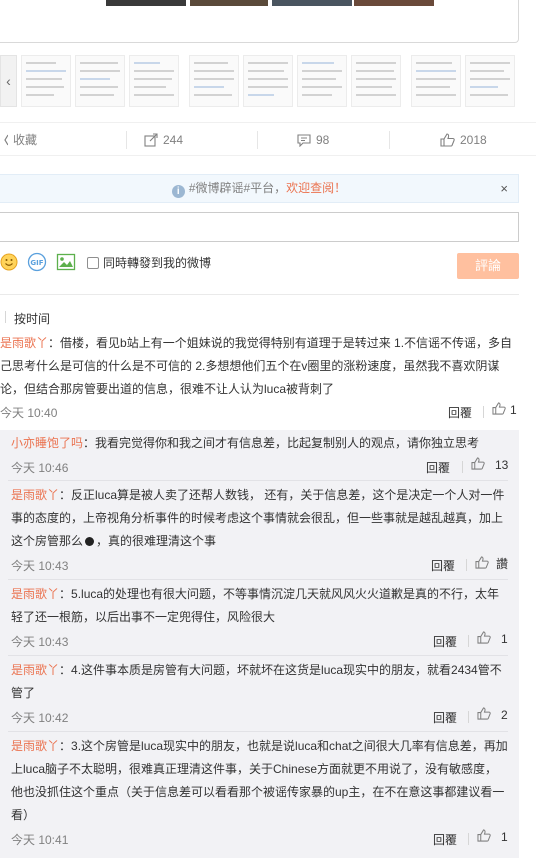  I want to click on reply-time: 今天 10:41, so click(40, 840).